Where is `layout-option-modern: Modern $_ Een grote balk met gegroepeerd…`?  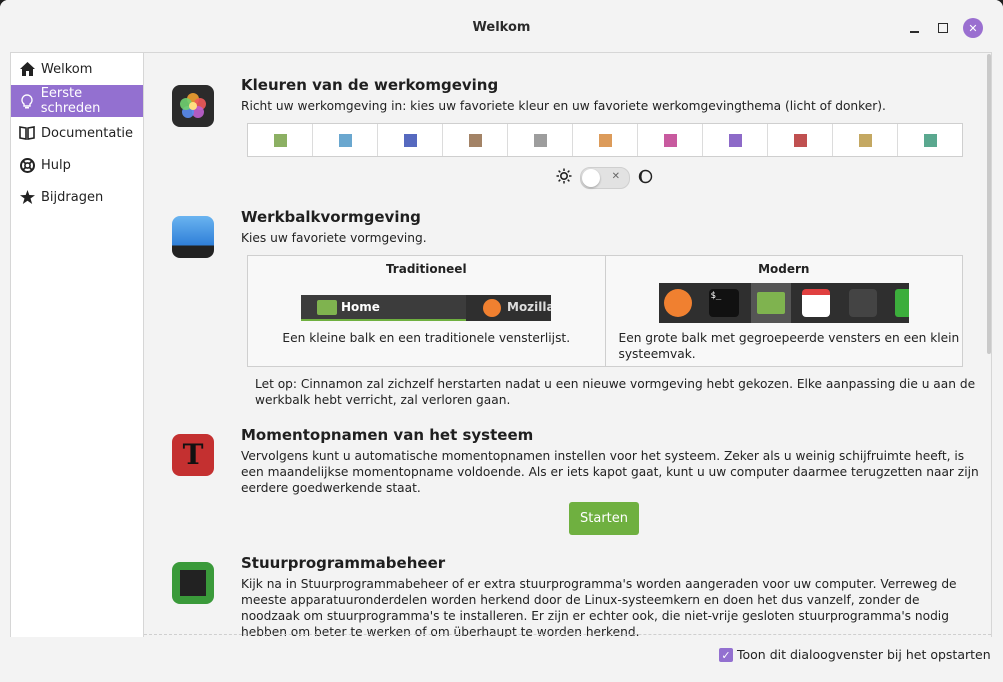
layout-option-modern: Modern $_ Een grote balk met gegroepeerd… is located at coordinates (783, 311).